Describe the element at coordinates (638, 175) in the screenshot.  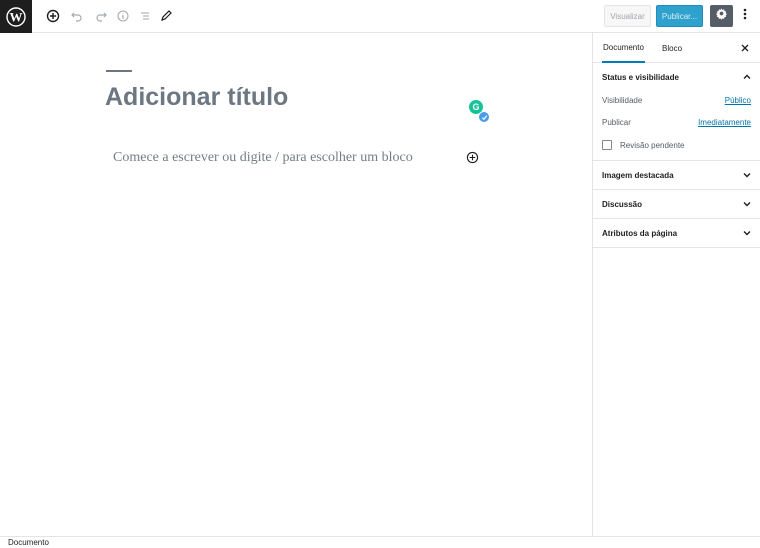
I see `panel-title: Imagem destacada` at that location.